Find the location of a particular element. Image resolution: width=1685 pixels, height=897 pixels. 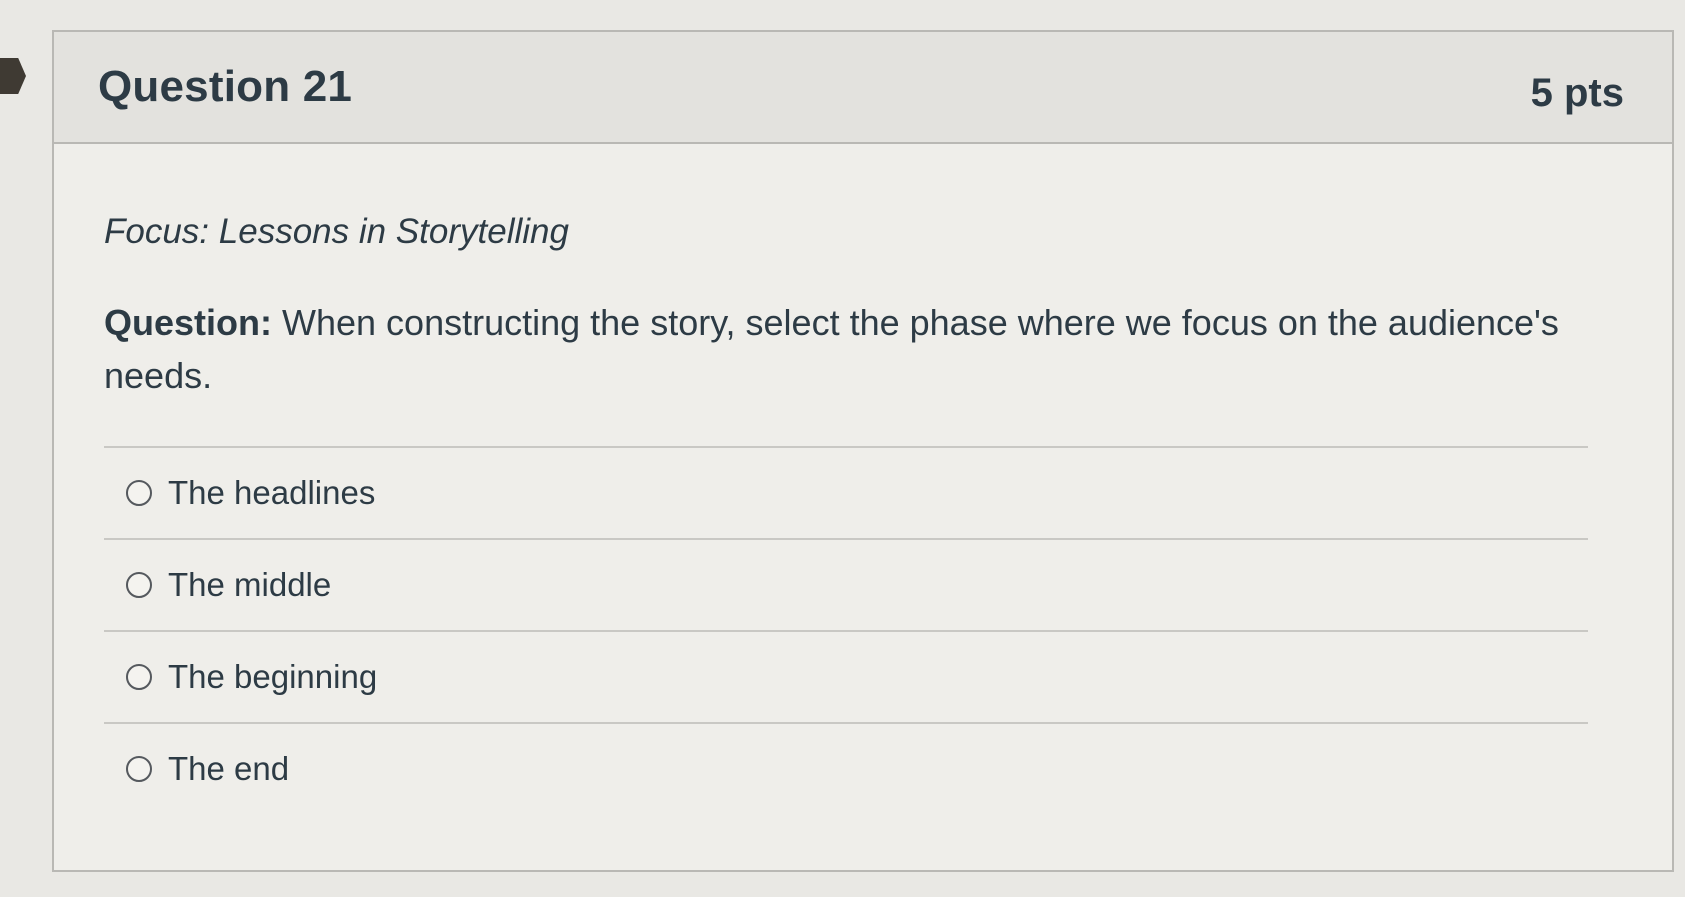

answer-option: The beginning is located at coordinates (846, 678).